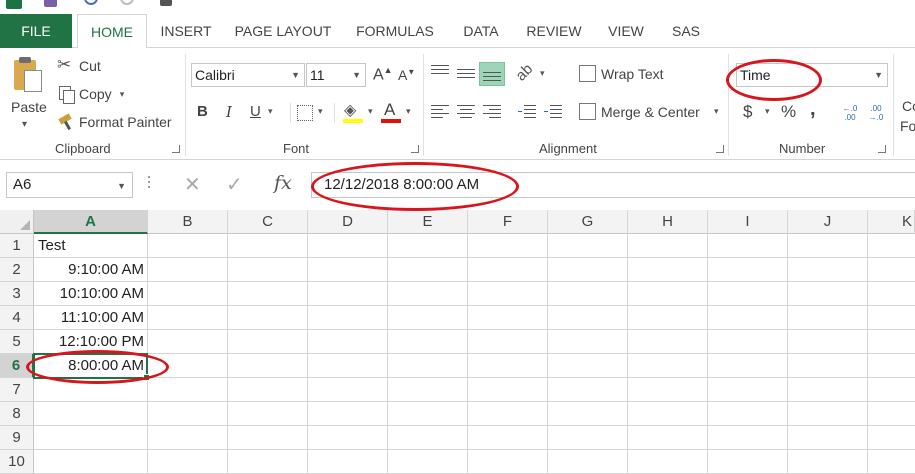 The image size is (915, 474). What do you see at coordinates (268, 222) in the screenshot?
I see `column-header-c: C` at bounding box center [268, 222].